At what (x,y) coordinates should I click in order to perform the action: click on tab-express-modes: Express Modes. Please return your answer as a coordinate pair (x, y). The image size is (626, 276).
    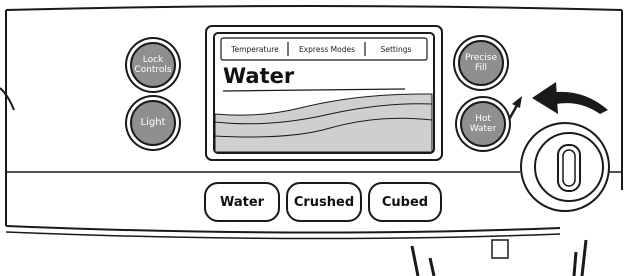
    Looking at the image, I should click on (327, 49).